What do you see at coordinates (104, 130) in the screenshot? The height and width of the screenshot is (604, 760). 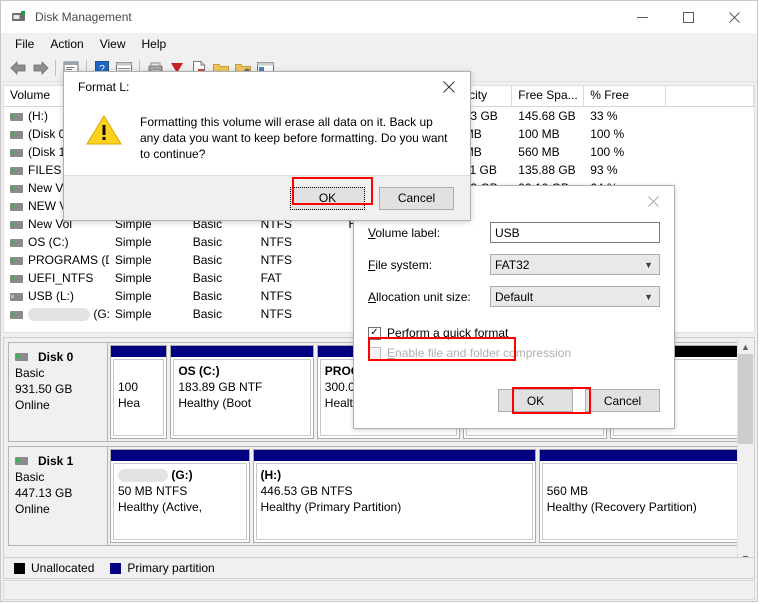 I see `warning-icon` at bounding box center [104, 130].